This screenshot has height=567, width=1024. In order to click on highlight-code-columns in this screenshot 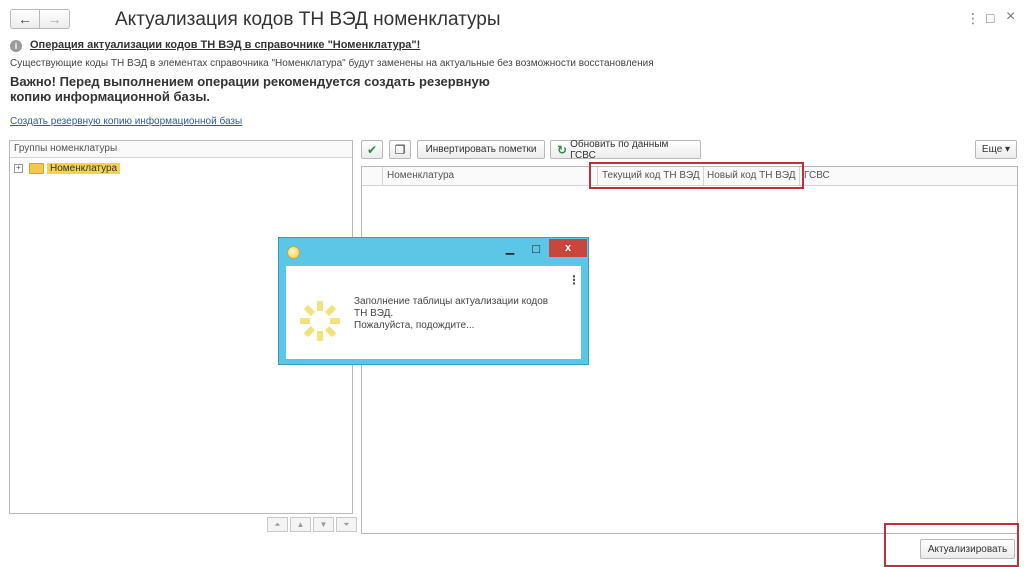, I will do `click(696, 175)`.